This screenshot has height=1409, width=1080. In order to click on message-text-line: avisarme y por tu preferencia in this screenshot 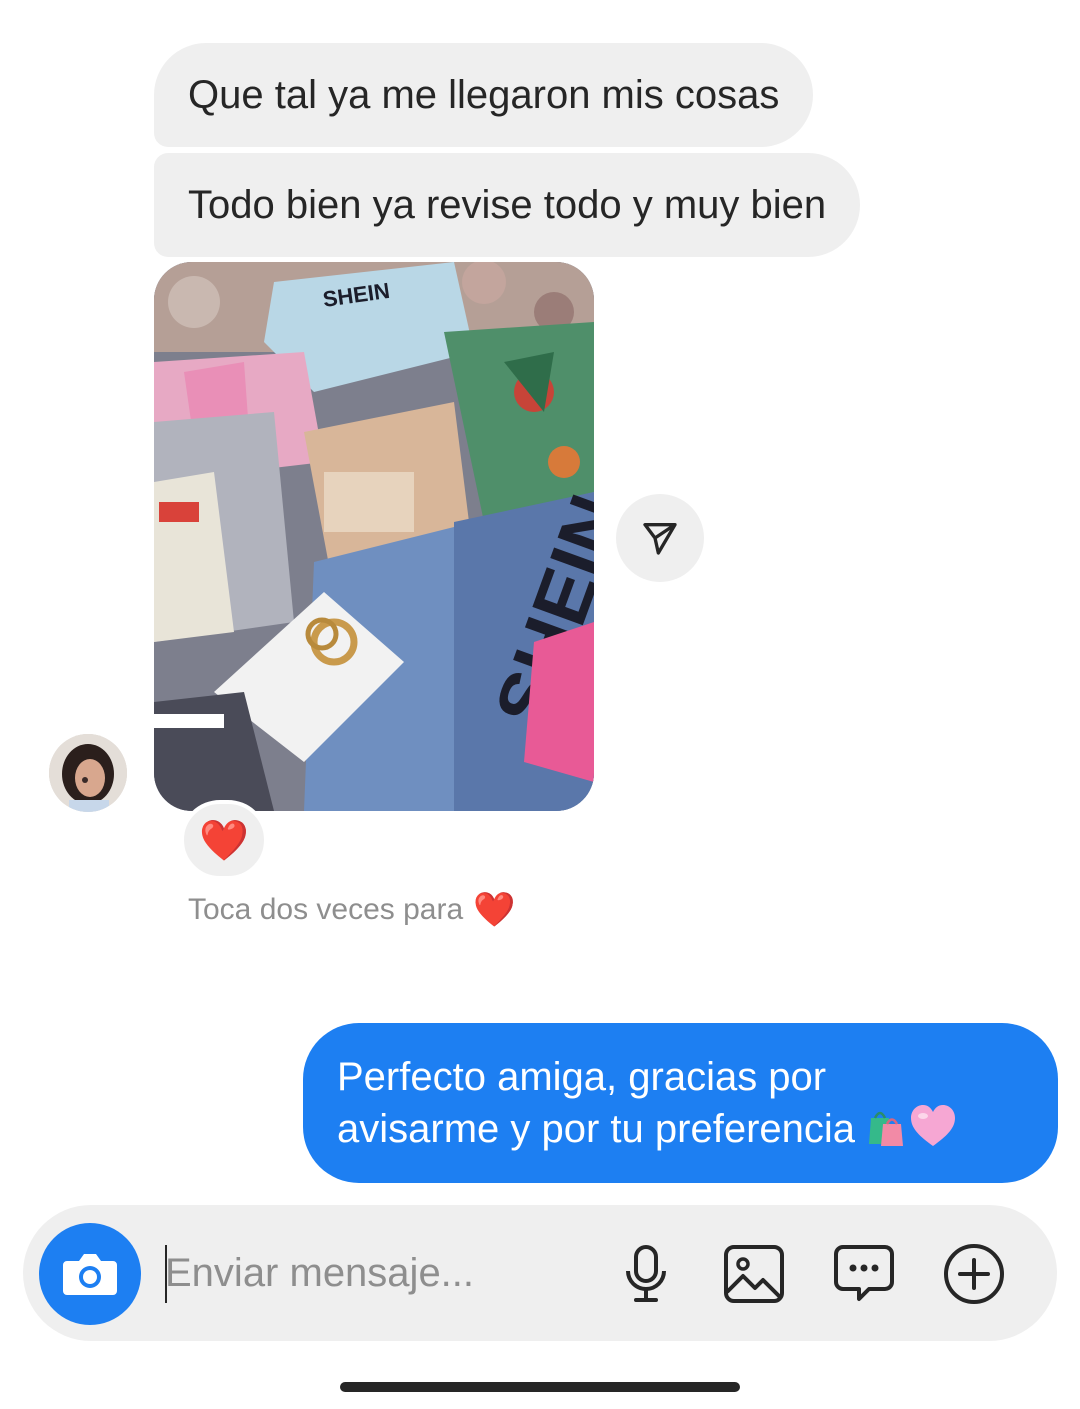, I will do `click(680, 1129)`.